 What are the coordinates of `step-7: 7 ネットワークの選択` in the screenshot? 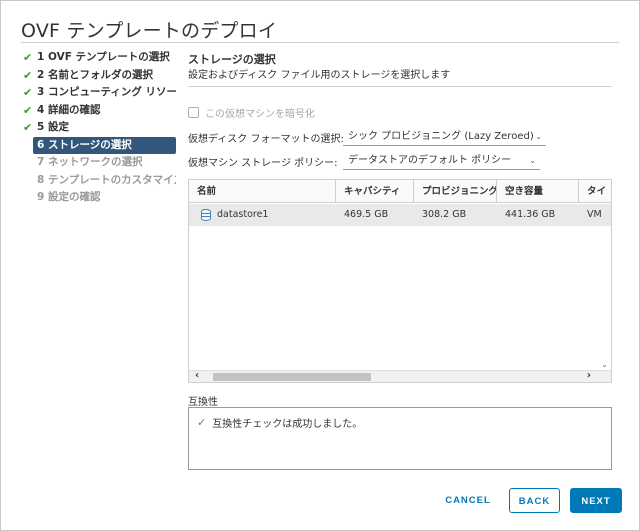 It's located at (104, 163).